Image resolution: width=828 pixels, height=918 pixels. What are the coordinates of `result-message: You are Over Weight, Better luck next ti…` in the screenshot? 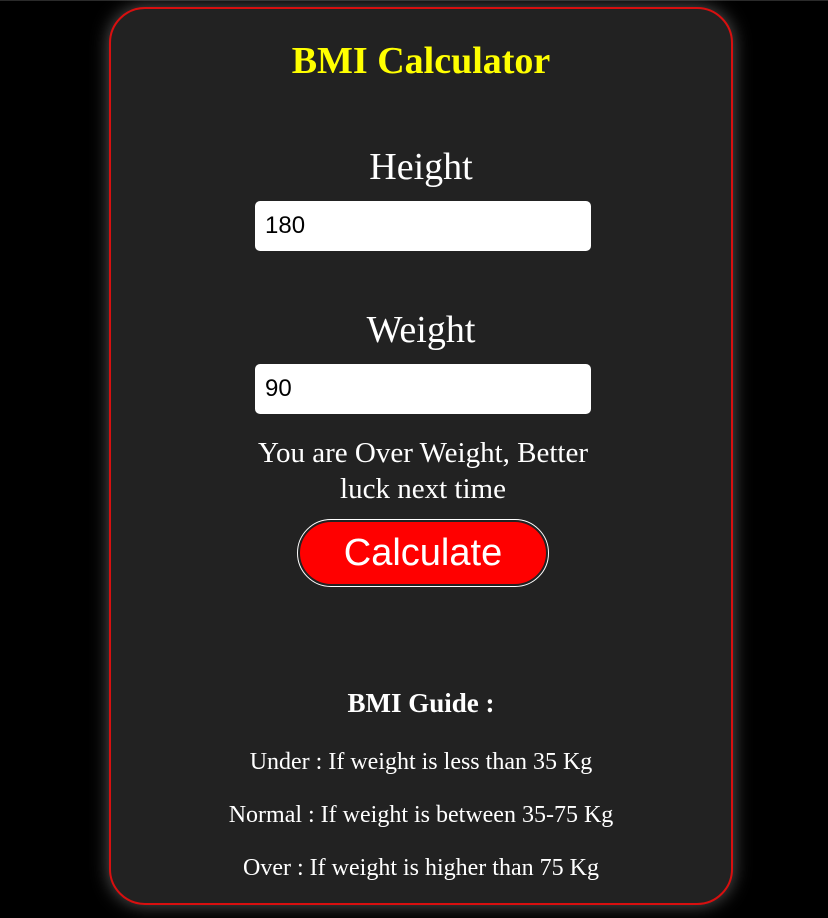 It's located at (423, 471).